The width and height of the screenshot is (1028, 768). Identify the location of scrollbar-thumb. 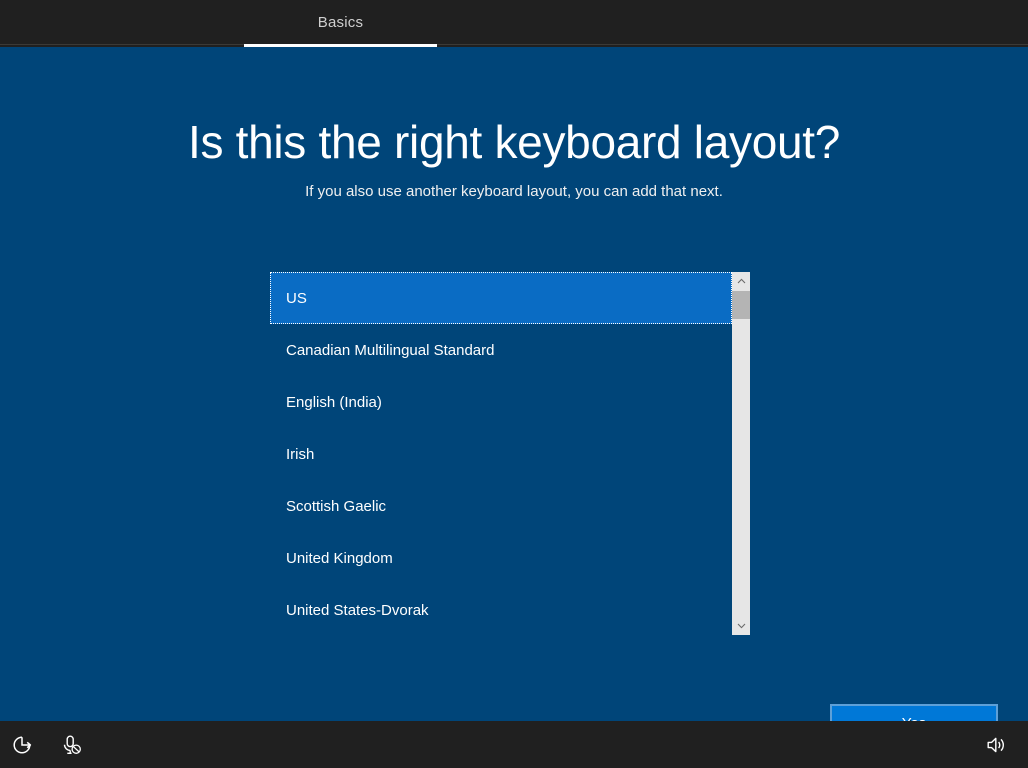
(741, 305).